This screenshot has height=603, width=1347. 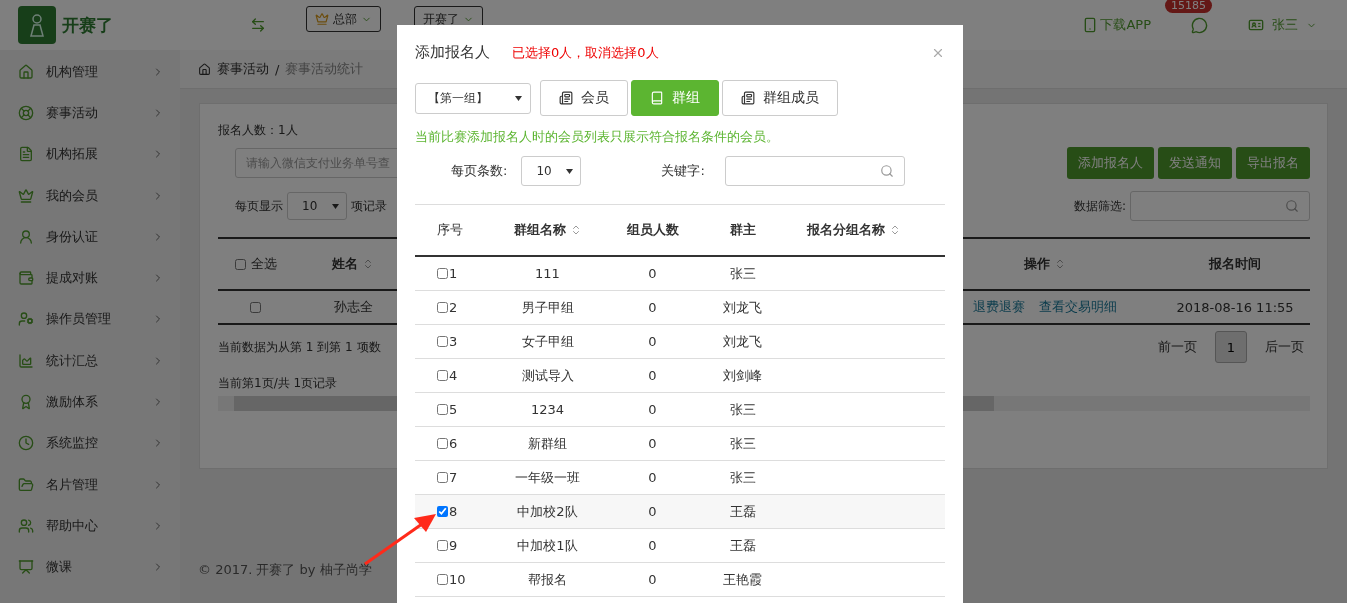 I want to click on row-number: 10, so click(x=457, y=579).